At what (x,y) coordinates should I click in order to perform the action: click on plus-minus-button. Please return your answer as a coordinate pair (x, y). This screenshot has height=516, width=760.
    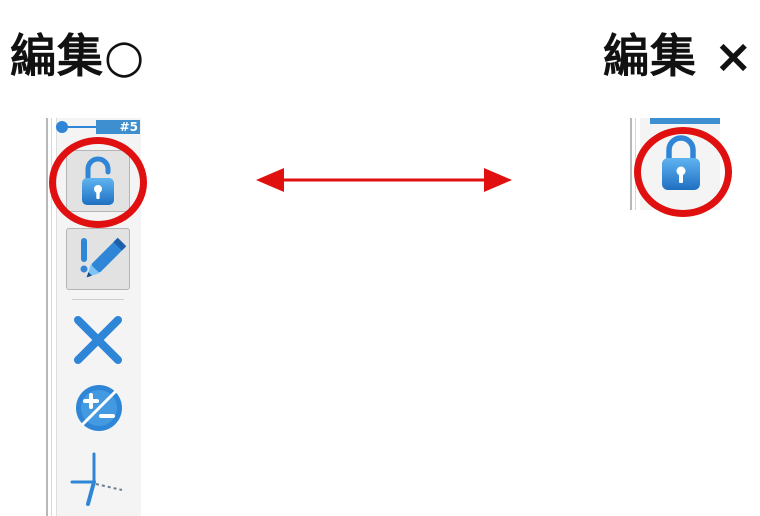
    Looking at the image, I should click on (99, 408).